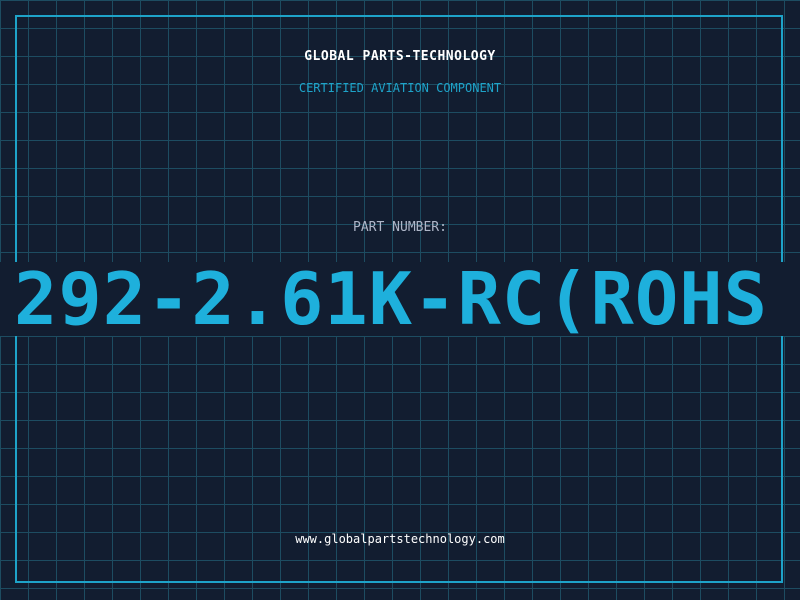 The height and width of the screenshot is (600, 800). What do you see at coordinates (400, 539) in the screenshot?
I see `website-url: www.globalpartstechnology.com` at bounding box center [400, 539].